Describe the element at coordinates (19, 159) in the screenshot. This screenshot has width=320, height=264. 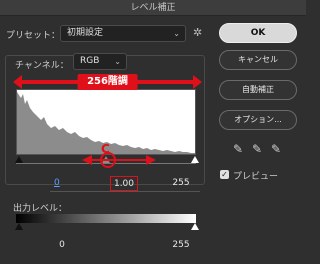
I see `input-black-slider` at that location.